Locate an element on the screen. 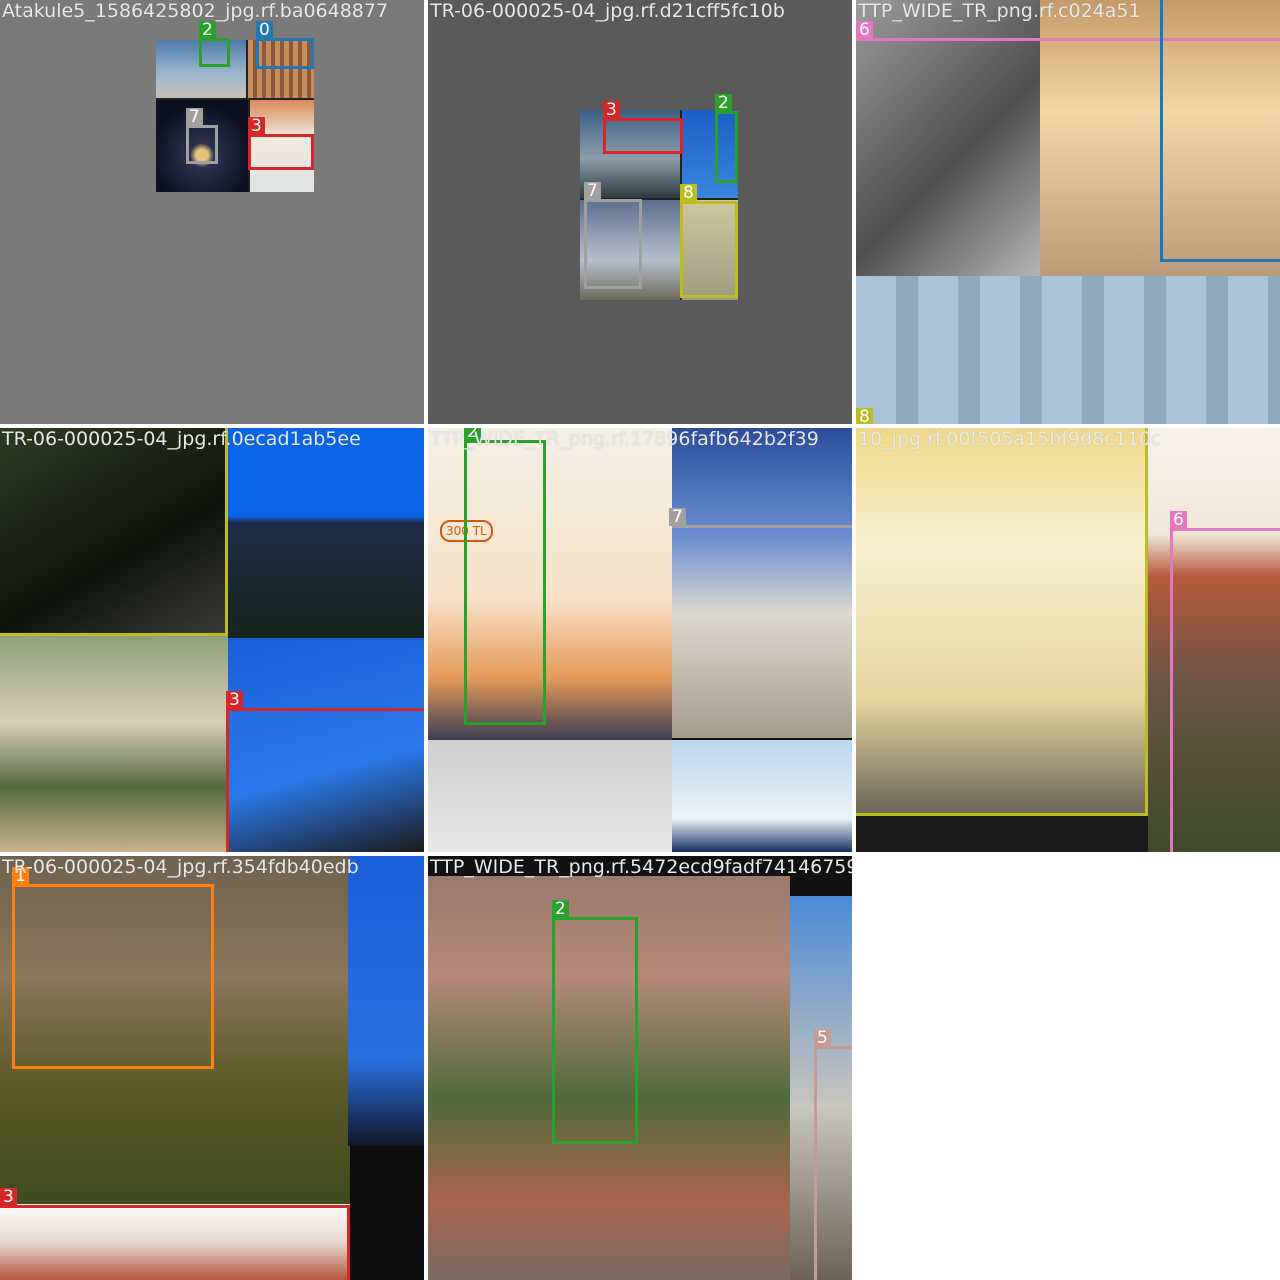 The image size is (1280, 1280). bbox-class-6: 6 is located at coordinates (1225, 681).